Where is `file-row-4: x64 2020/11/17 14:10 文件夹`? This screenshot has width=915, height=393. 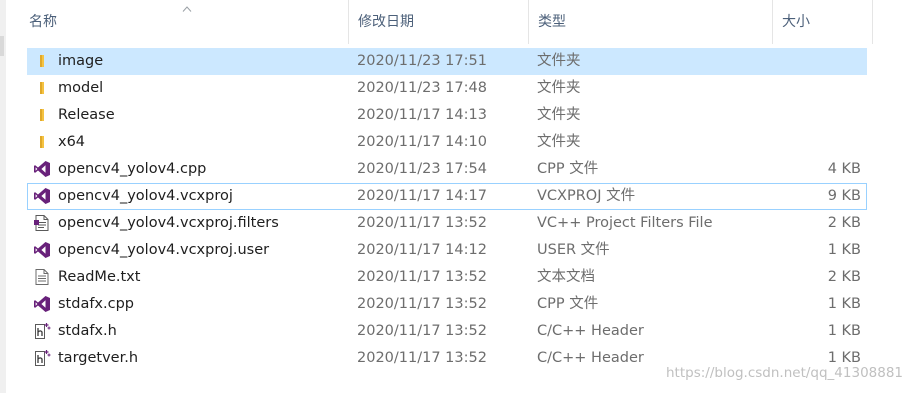
file-row-4: x64 2020/11/17 14:10 文件夹 is located at coordinates (447, 142).